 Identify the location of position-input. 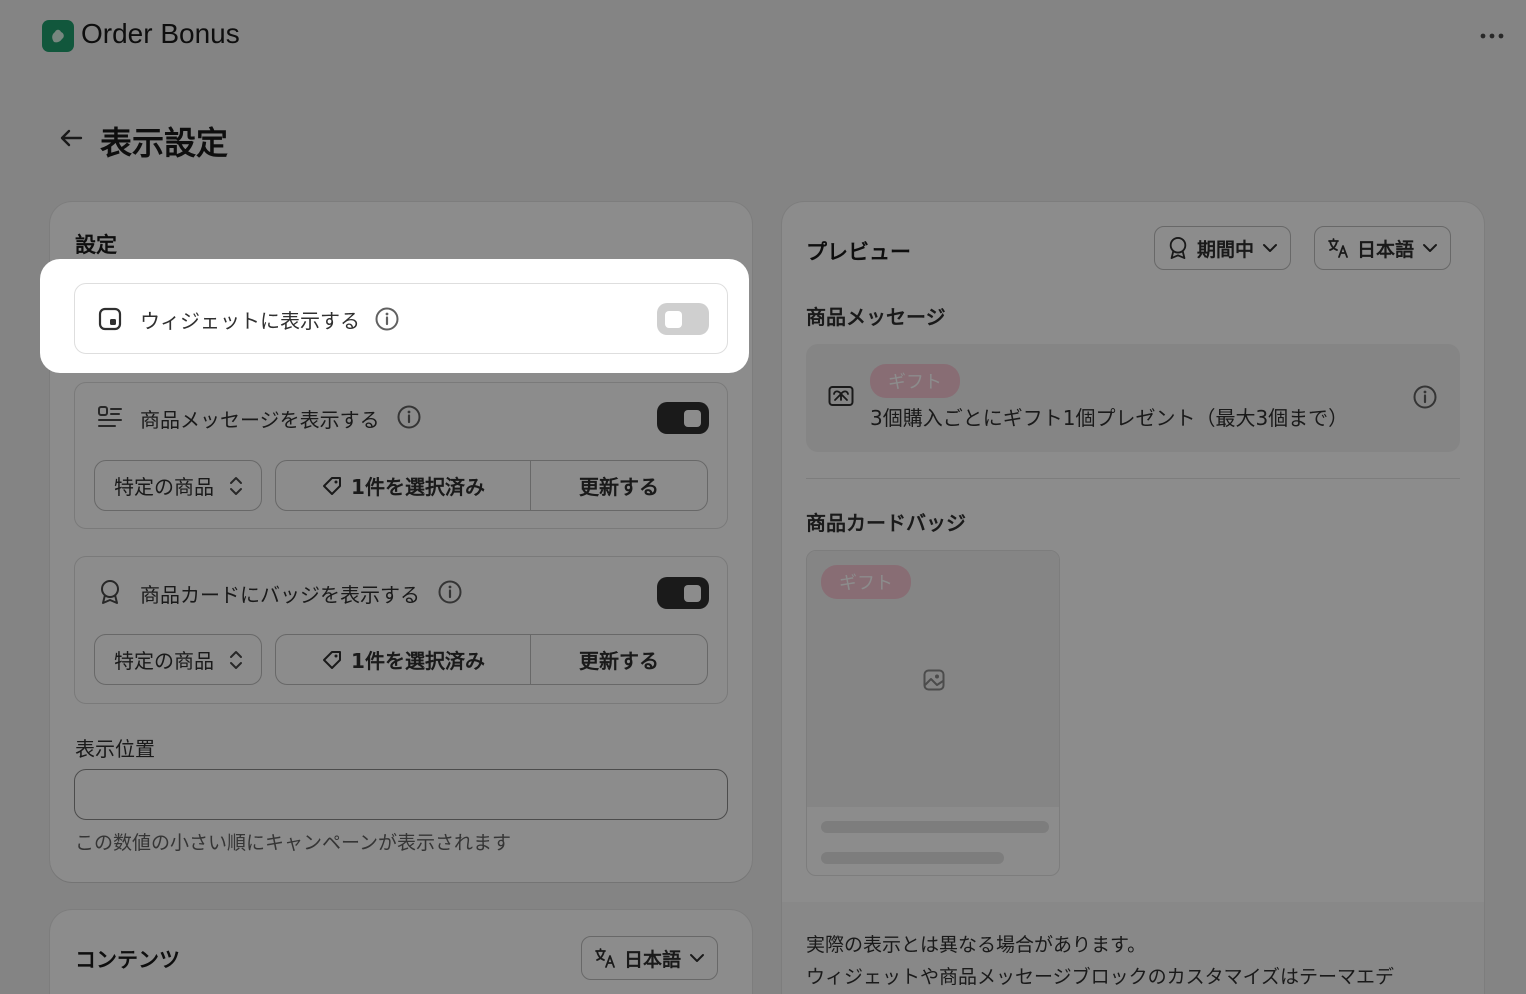
(401, 794).